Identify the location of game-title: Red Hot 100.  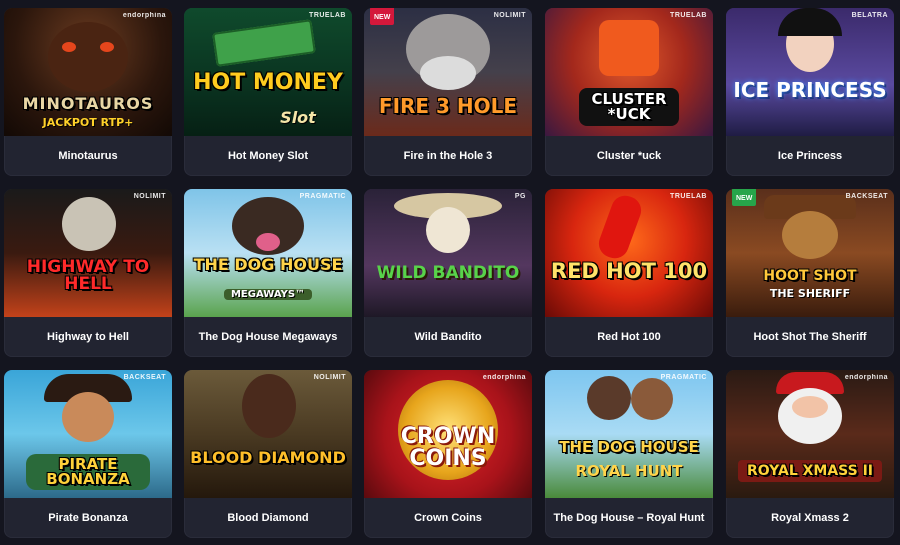
(629, 337).